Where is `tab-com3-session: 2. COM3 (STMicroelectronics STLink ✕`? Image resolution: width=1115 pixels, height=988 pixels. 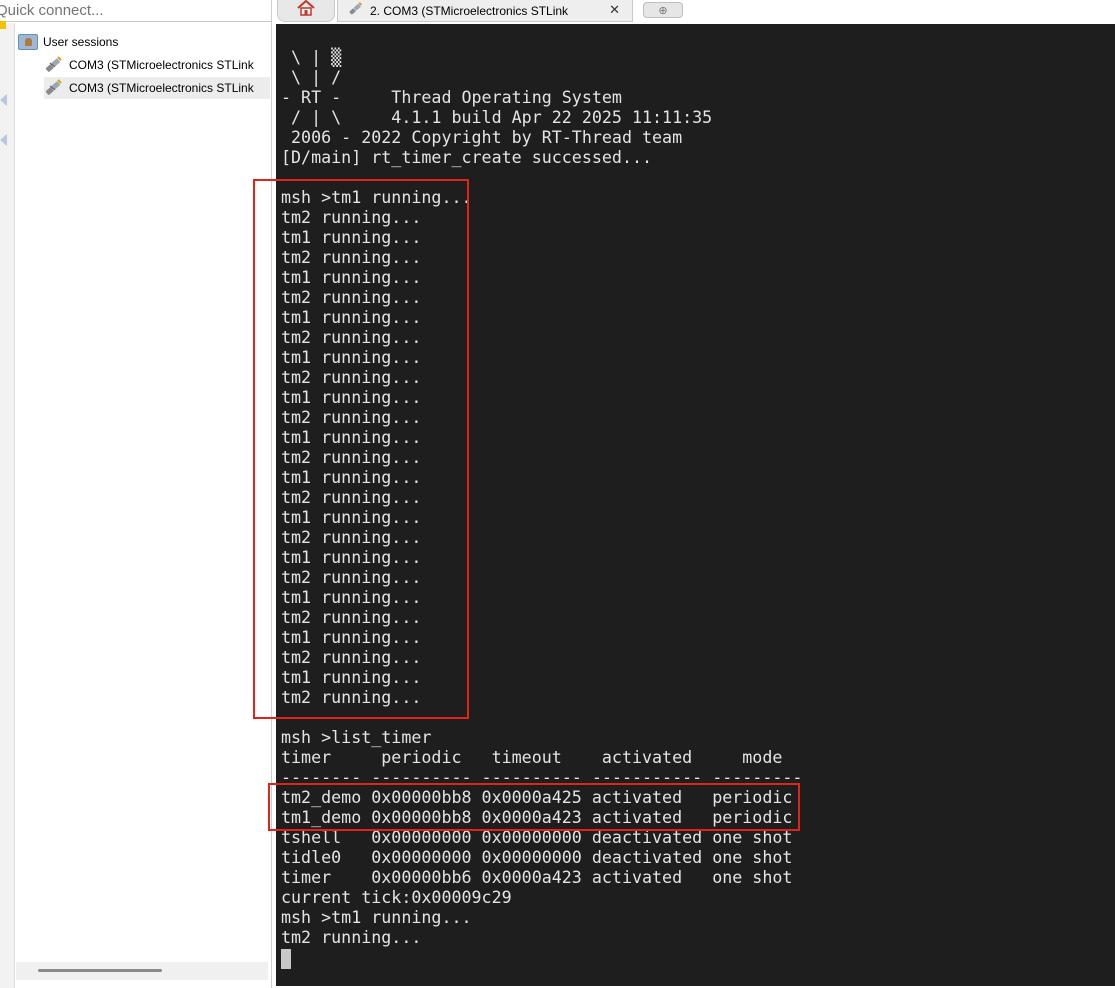 tab-com3-session: 2. COM3 (STMicroelectronics STLink ✕ is located at coordinates (485, 11).